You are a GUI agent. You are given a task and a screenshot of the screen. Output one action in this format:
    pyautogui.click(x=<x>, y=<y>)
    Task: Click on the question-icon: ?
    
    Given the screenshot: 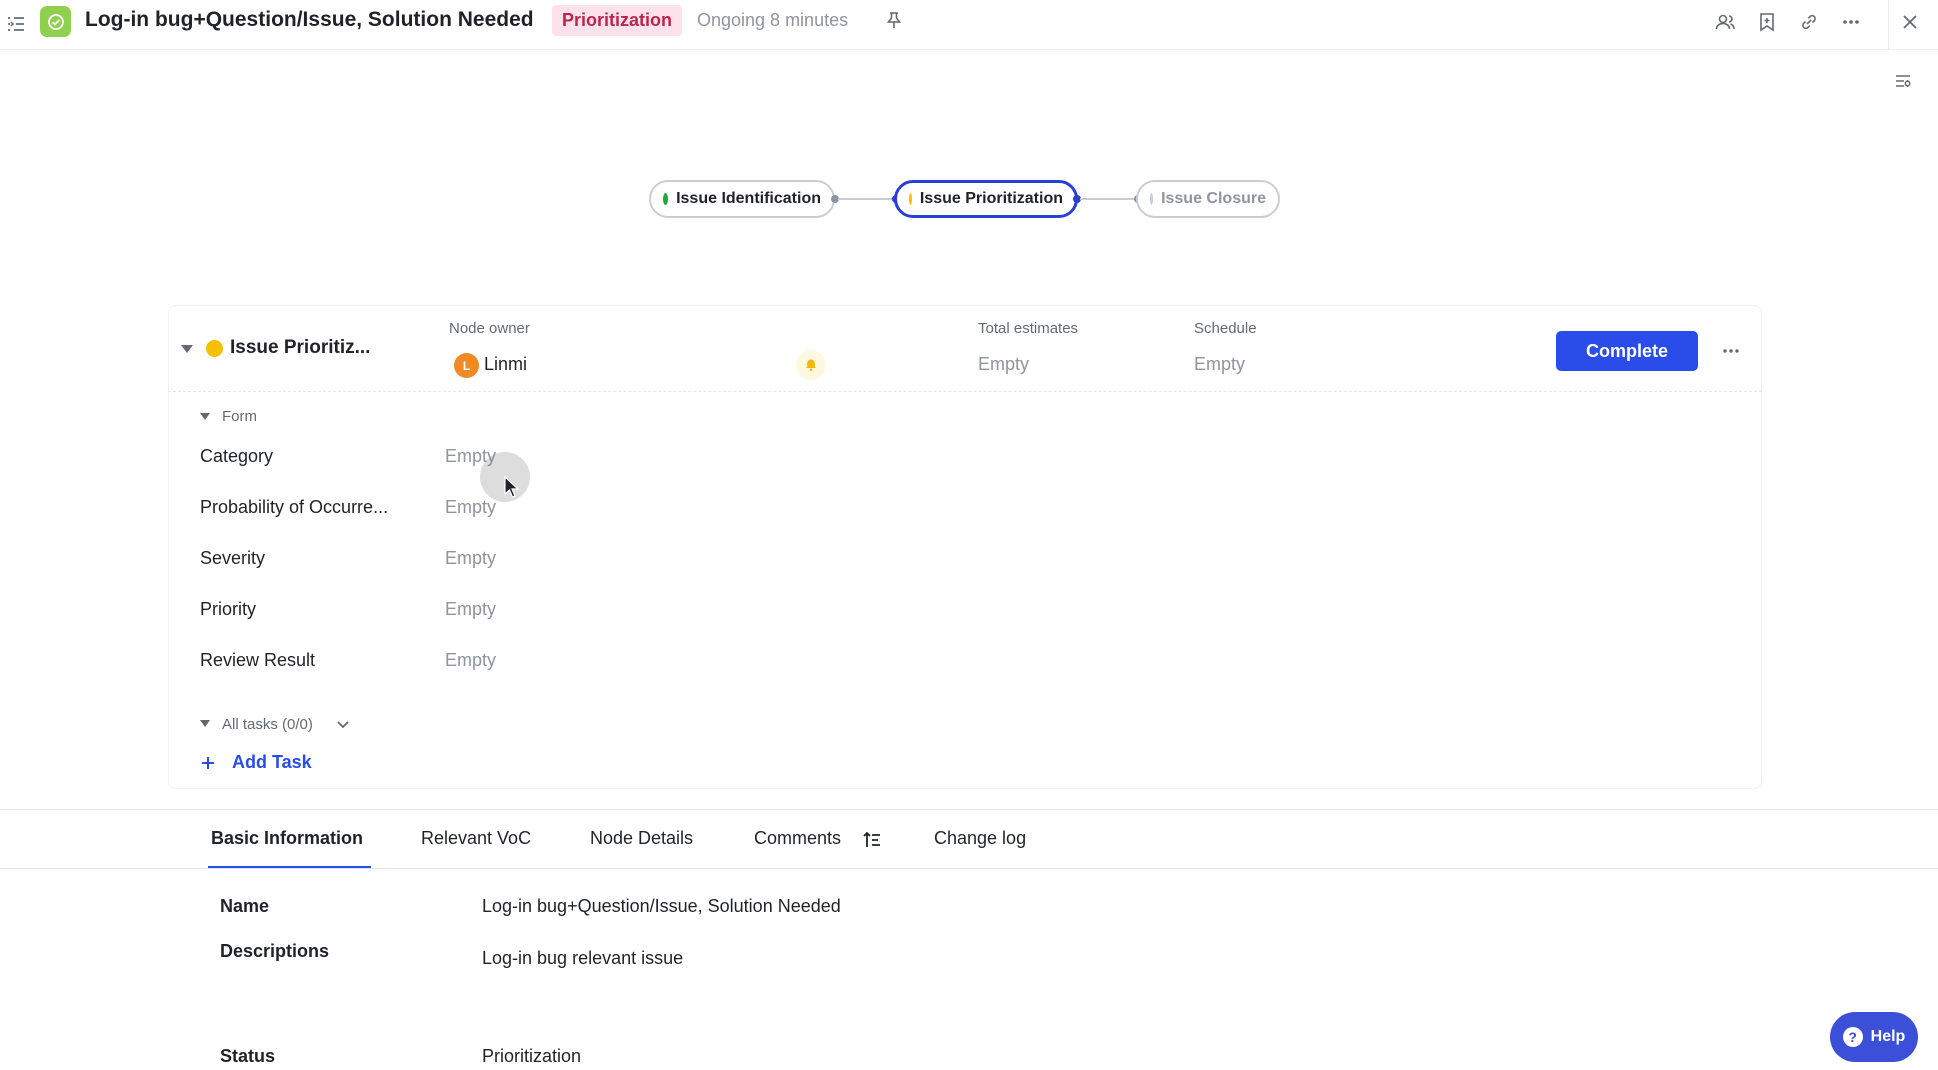 What is the action you would take?
    pyautogui.click(x=1852, y=1037)
    